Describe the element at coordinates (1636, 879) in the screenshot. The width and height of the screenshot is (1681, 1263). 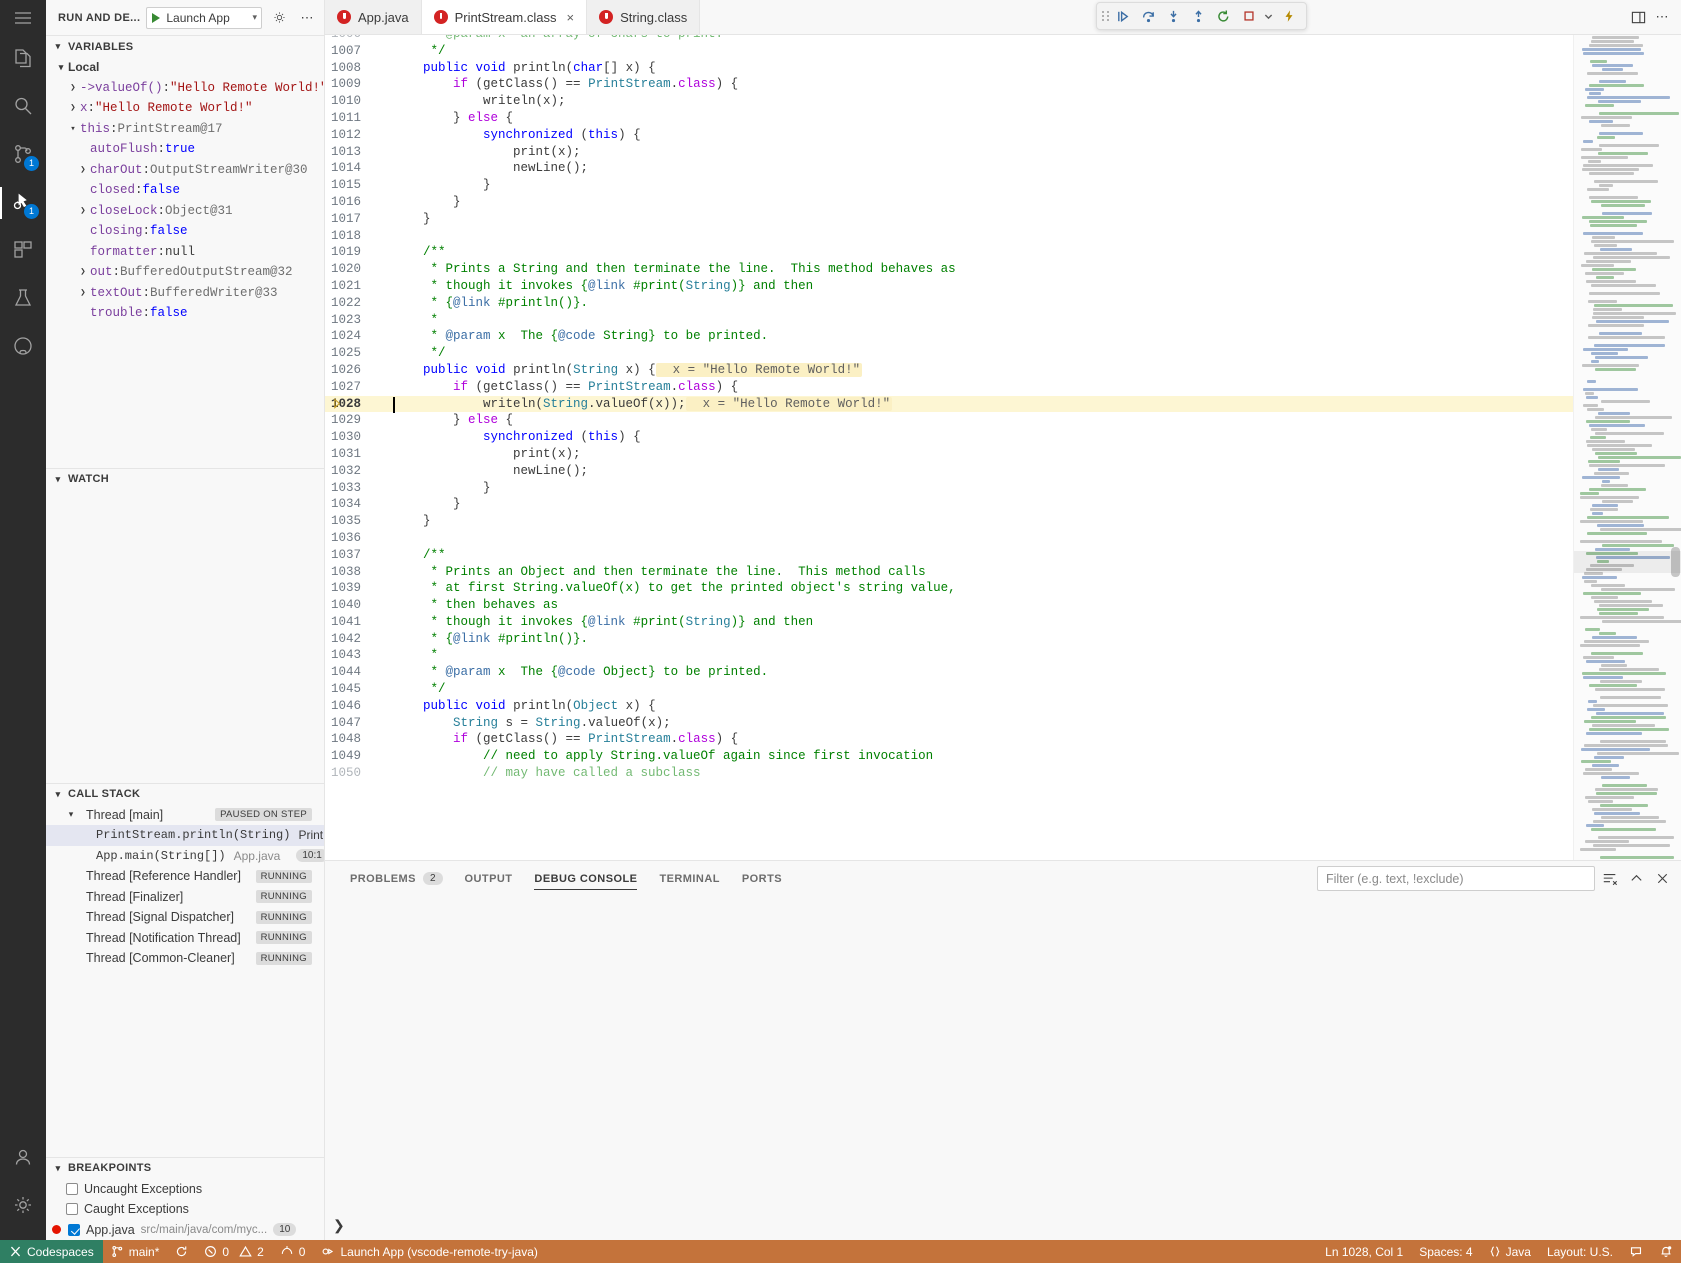
I see `collapse-panel-button` at that location.